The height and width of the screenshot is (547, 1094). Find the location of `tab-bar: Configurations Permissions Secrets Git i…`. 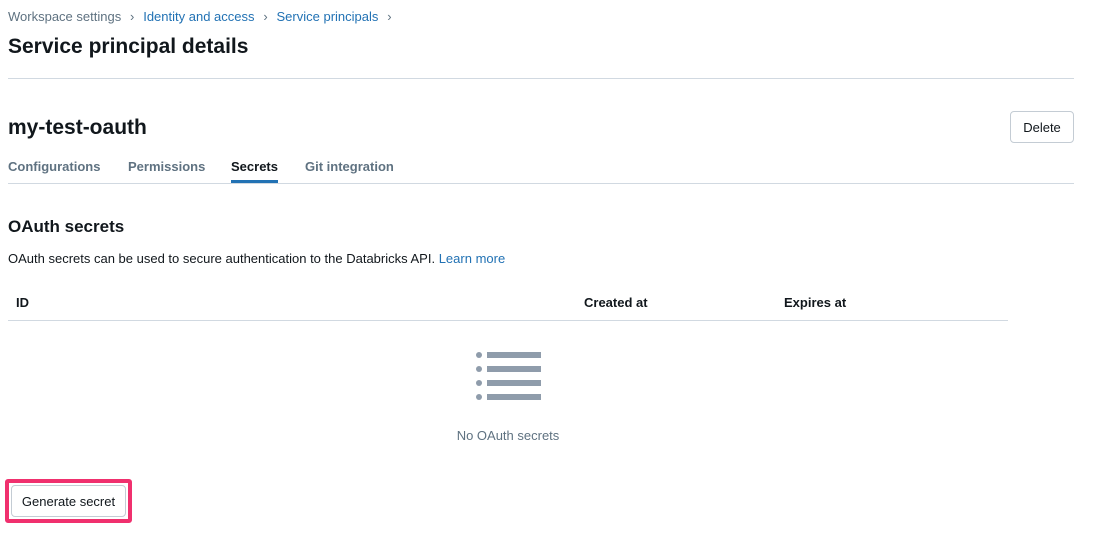

tab-bar: Configurations Permissions Secrets Git i… is located at coordinates (541, 171).